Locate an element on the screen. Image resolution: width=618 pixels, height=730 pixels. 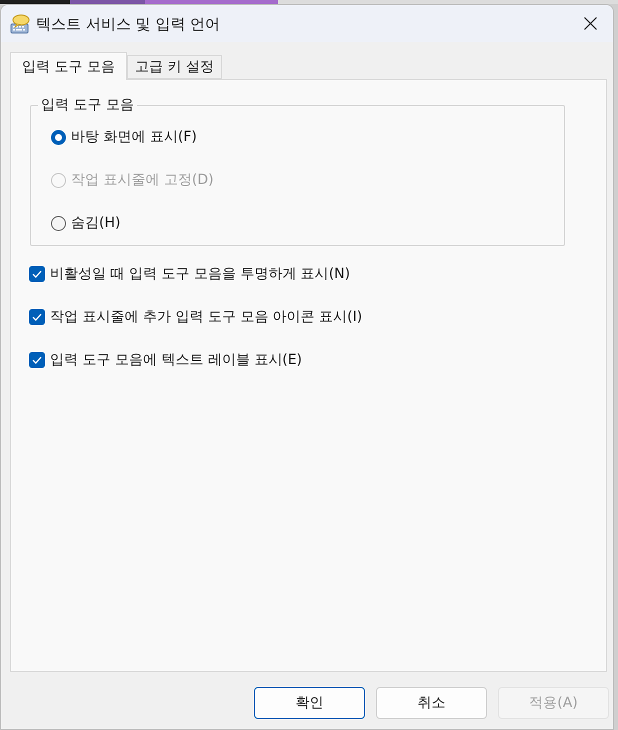
dialog-button: 확인 is located at coordinates (309, 703).